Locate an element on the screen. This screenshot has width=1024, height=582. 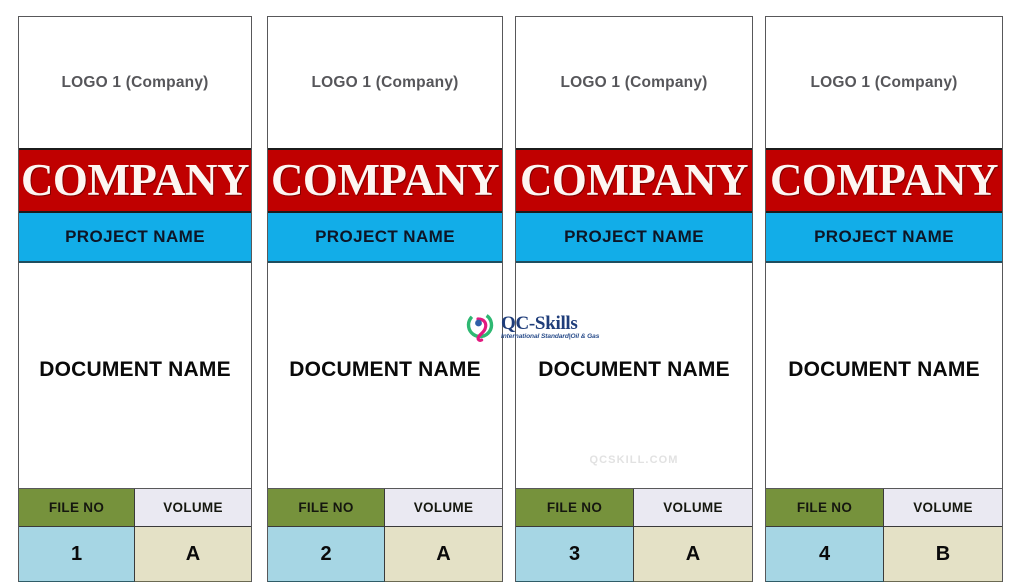
file-no-value-cell-2: 2 is located at coordinates (326, 554).